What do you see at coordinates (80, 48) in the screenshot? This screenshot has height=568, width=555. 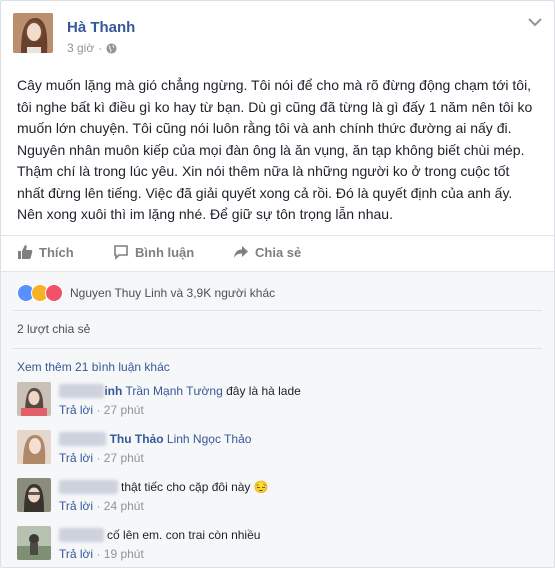 I see `post-time: 3 giờ` at bounding box center [80, 48].